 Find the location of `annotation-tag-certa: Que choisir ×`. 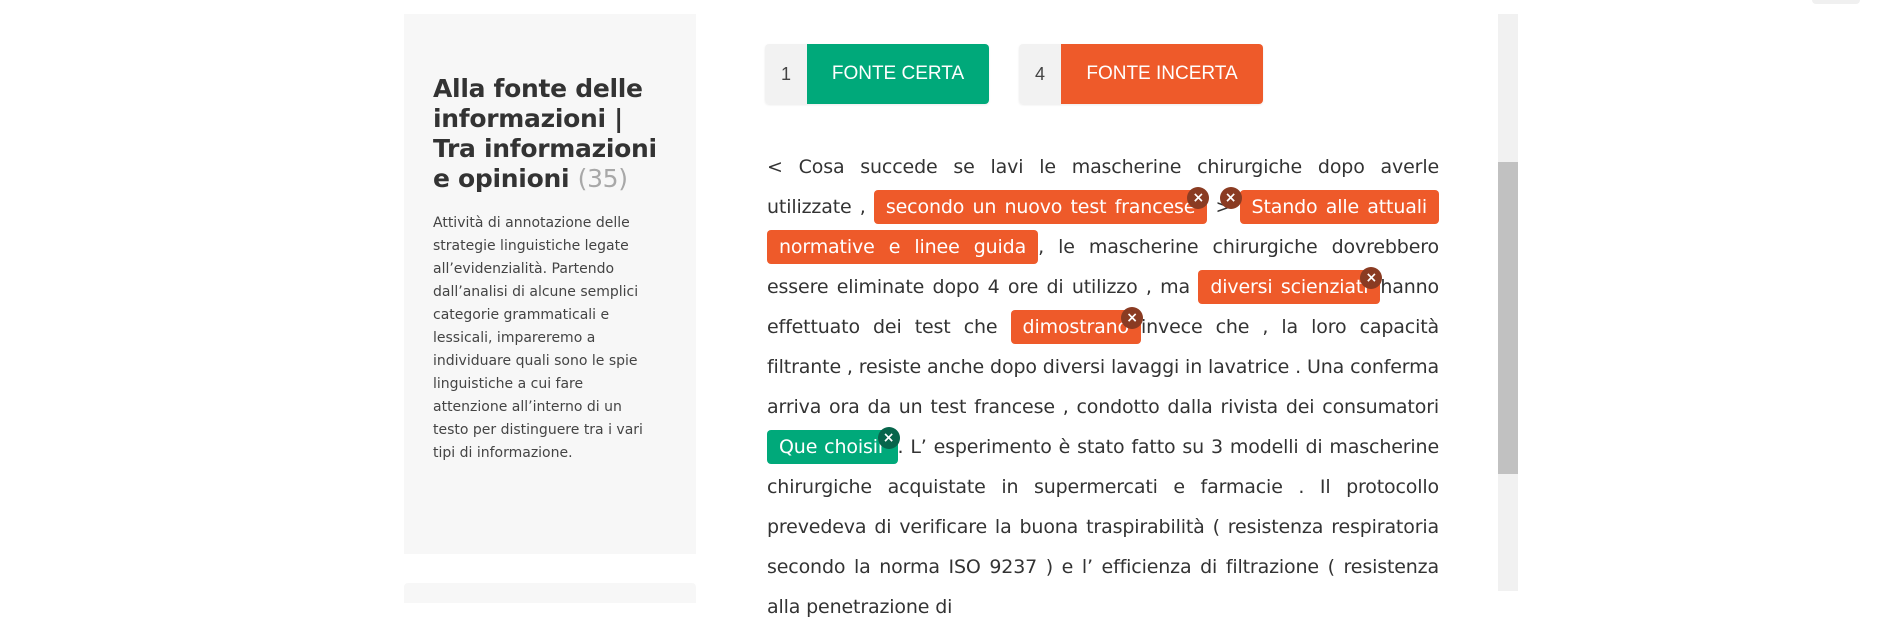

annotation-tag-certa: Que choisir × is located at coordinates (833, 445).